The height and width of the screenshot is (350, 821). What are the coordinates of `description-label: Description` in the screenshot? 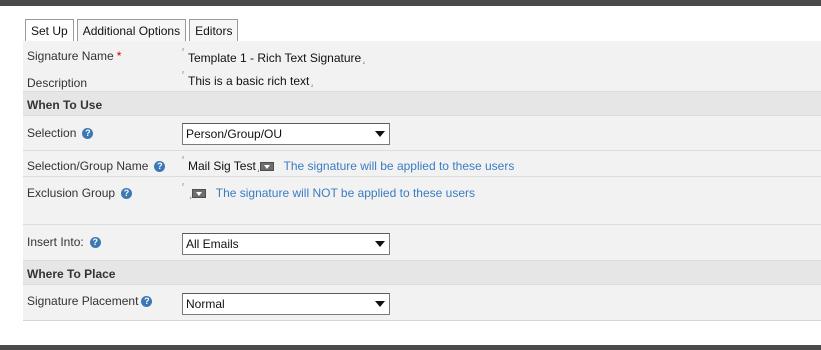 It's located at (57, 83).